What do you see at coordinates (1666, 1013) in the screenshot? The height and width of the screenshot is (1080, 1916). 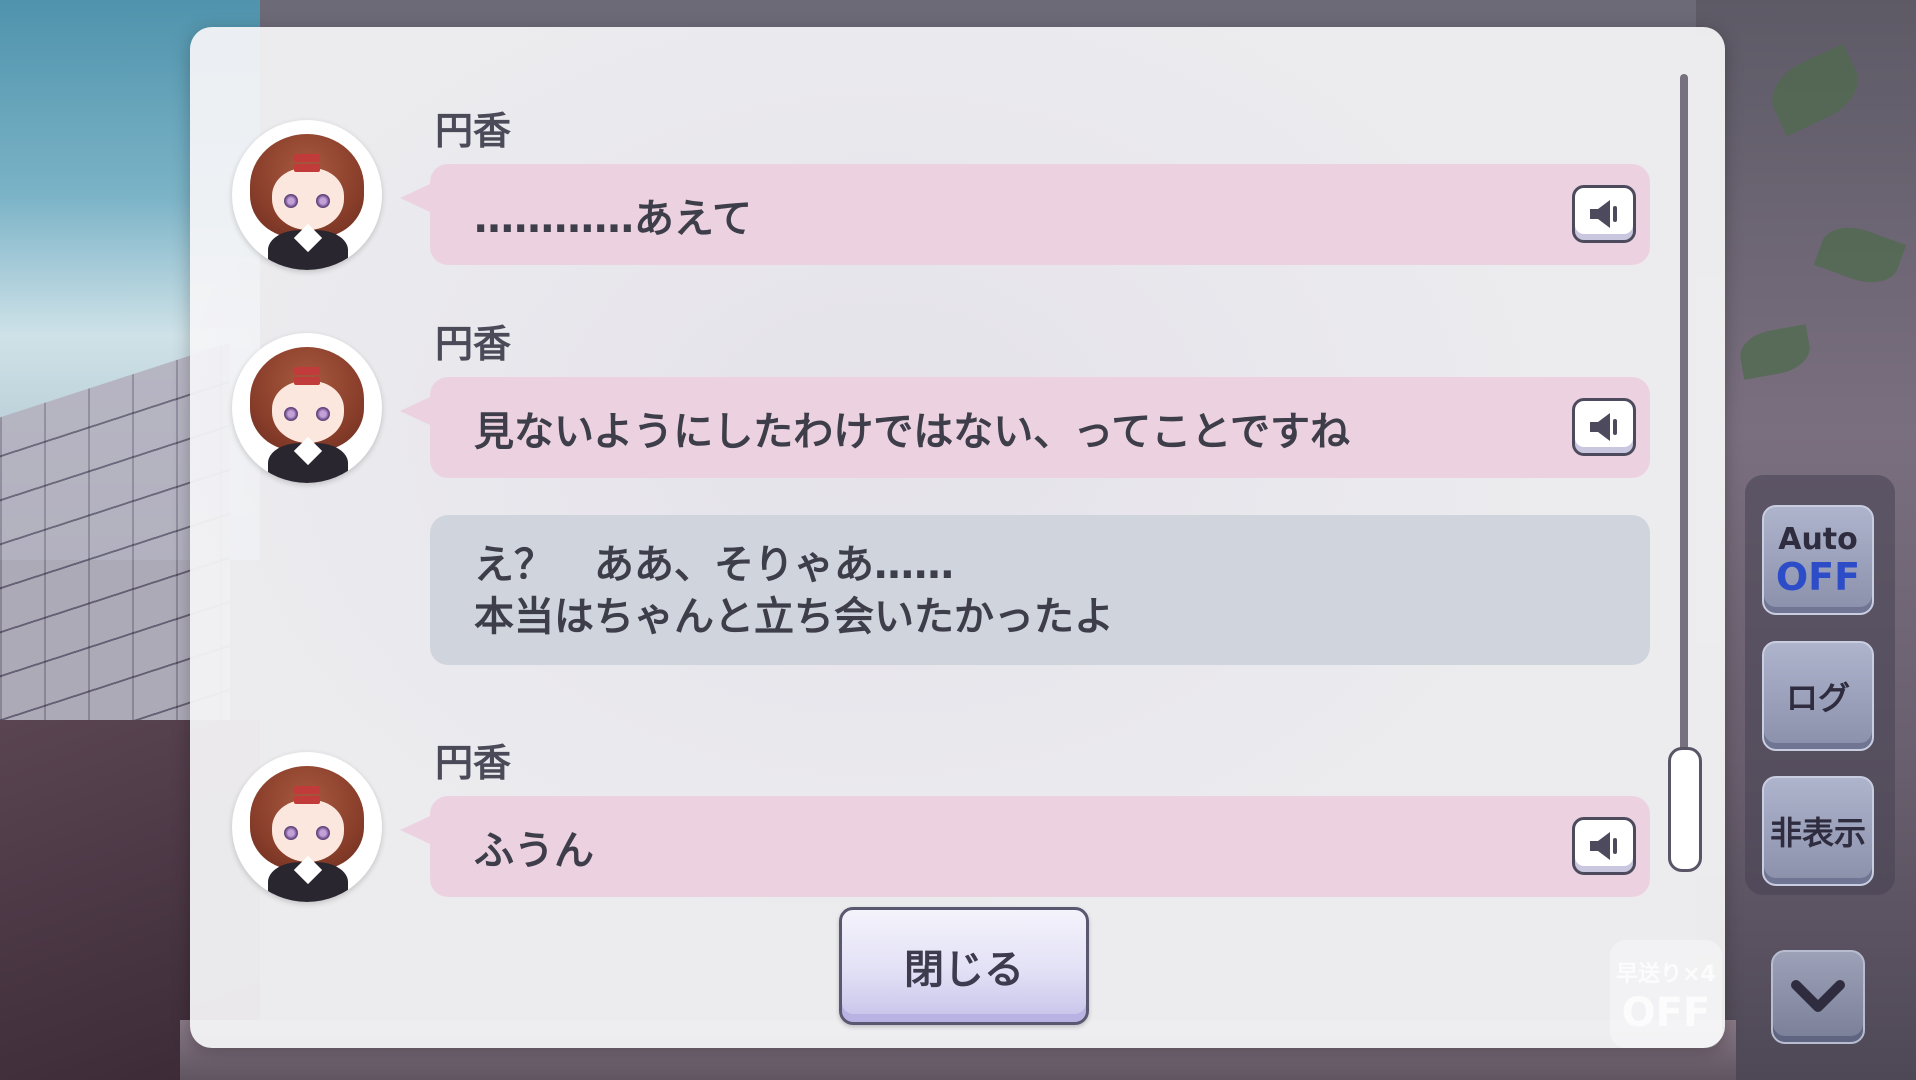 I see `fast-forward-state: OFF` at bounding box center [1666, 1013].